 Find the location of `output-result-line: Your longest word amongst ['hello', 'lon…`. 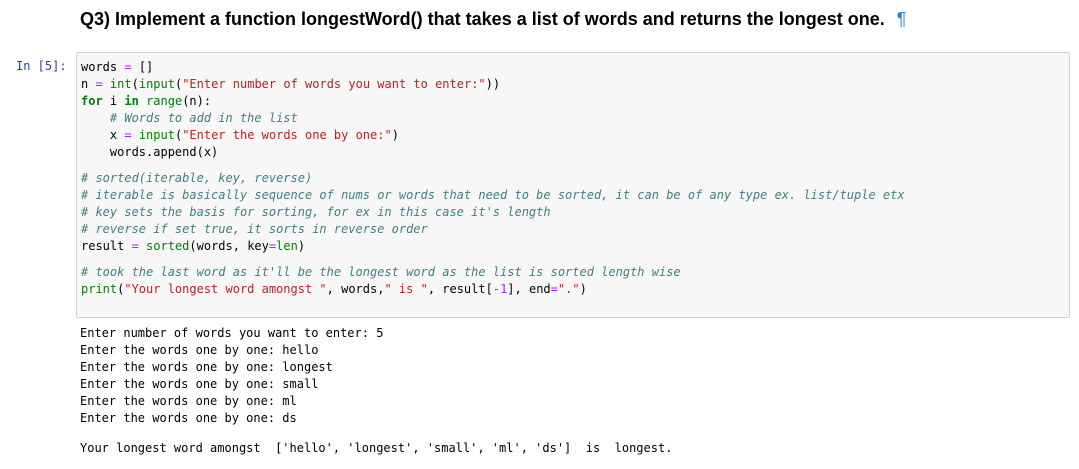

output-result-line: Your longest word amongst ['hello', 'lon… is located at coordinates (376, 448).